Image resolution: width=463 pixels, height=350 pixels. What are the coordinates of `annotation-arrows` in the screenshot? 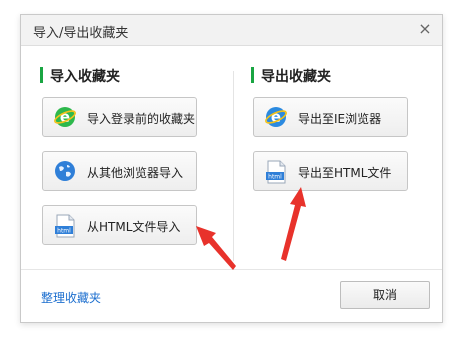 It's located at (251, 228).